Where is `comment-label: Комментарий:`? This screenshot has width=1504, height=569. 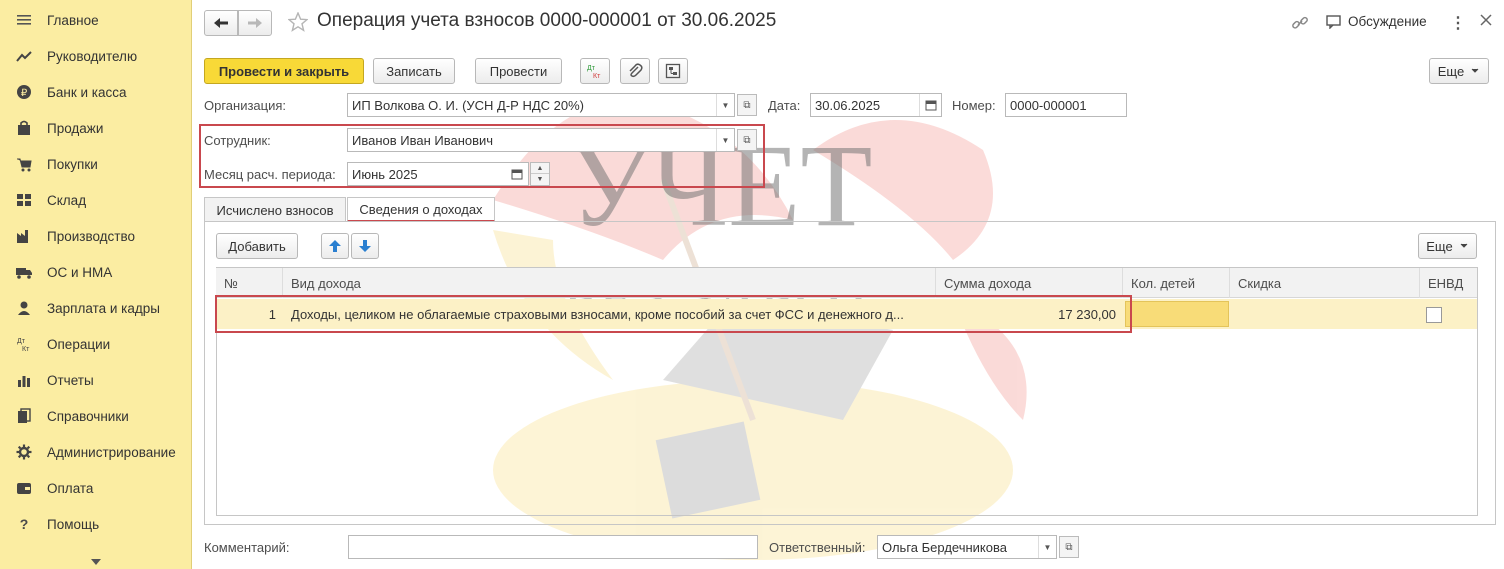 comment-label: Комментарий: is located at coordinates (247, 547).